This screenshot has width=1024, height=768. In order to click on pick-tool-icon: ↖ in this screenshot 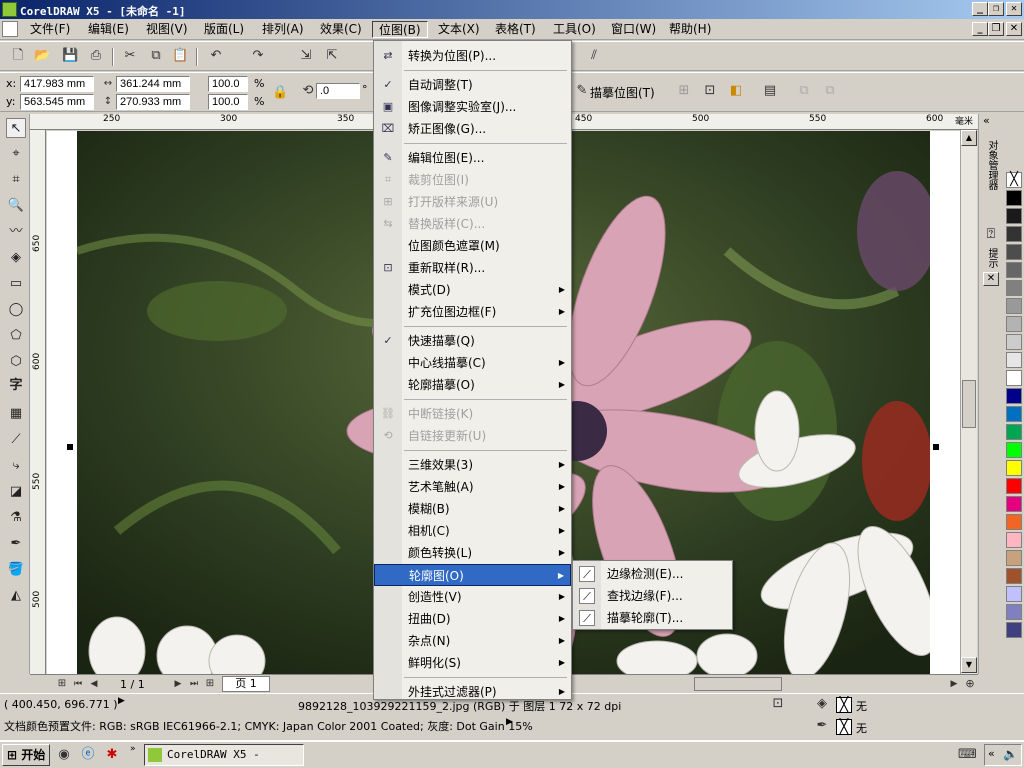, I will do `click(16, 128)`.